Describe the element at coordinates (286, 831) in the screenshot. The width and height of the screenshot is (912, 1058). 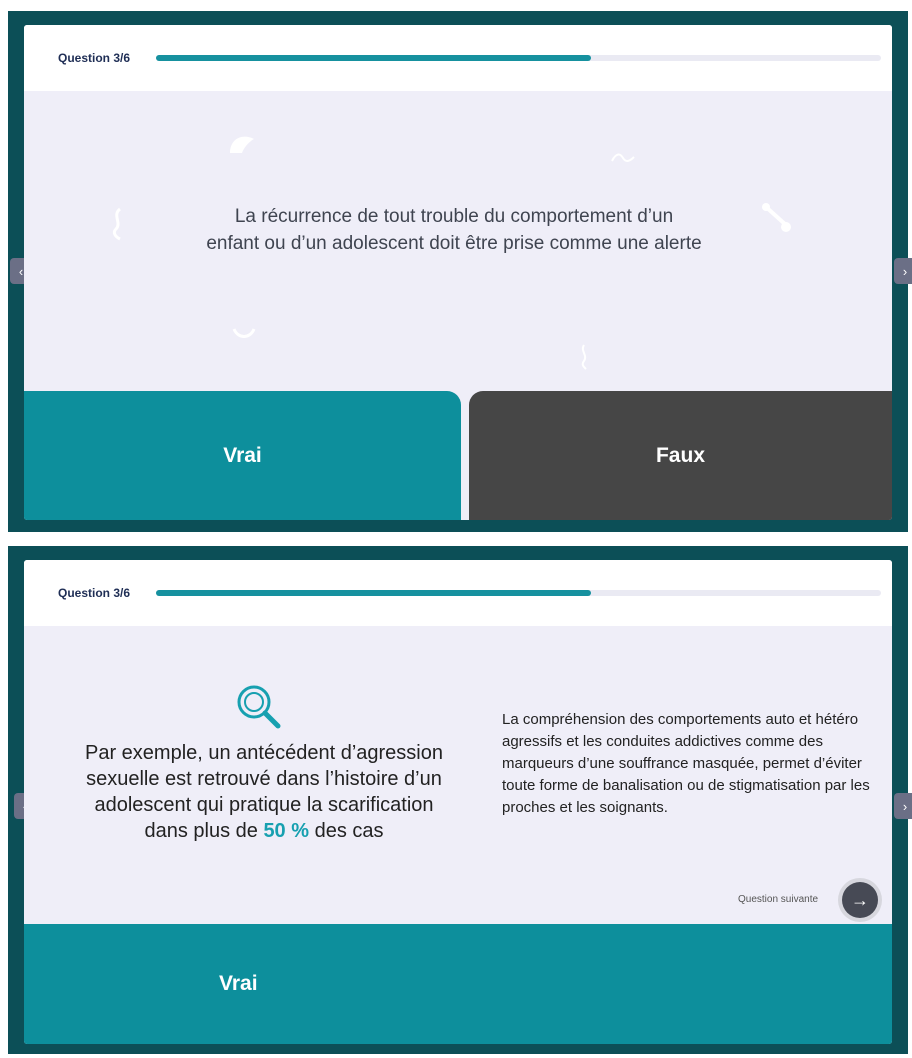
I see `fact-highlight: 50 %` at that location.